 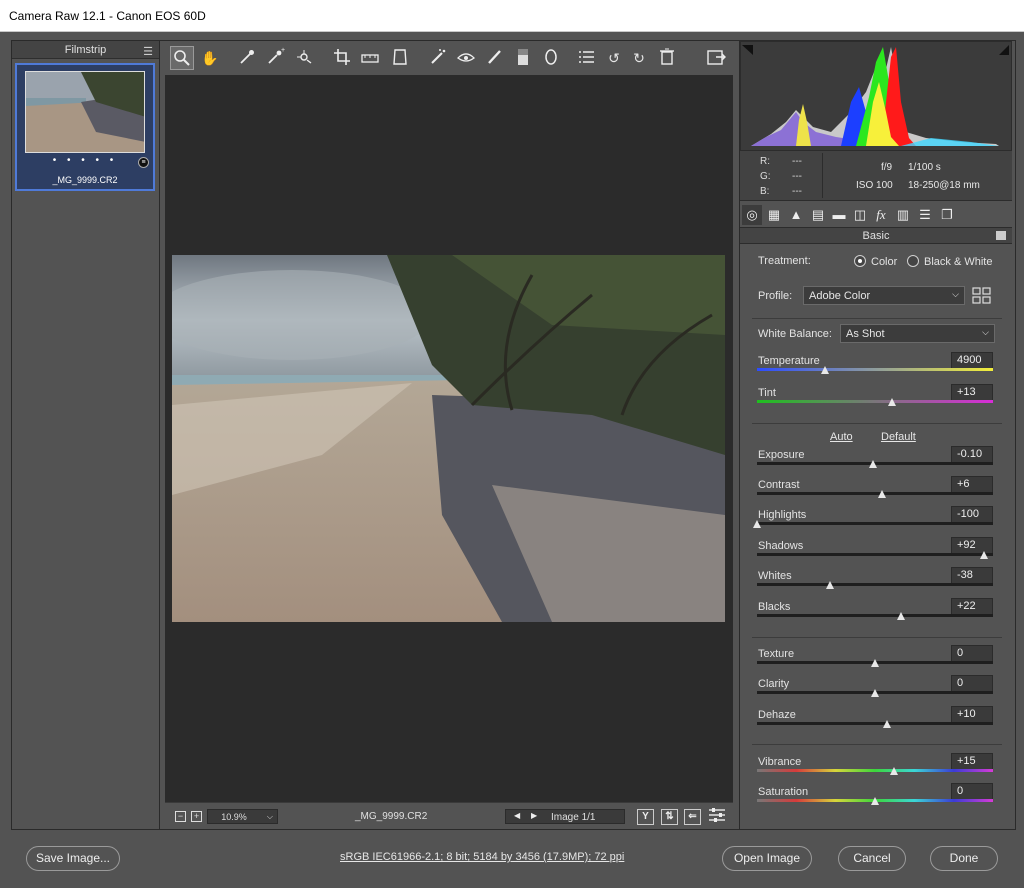 What do you see at coordinates (875, 723) in the screenshot?
I see `dehaze-slider-track` at bounding box center [875, 723].